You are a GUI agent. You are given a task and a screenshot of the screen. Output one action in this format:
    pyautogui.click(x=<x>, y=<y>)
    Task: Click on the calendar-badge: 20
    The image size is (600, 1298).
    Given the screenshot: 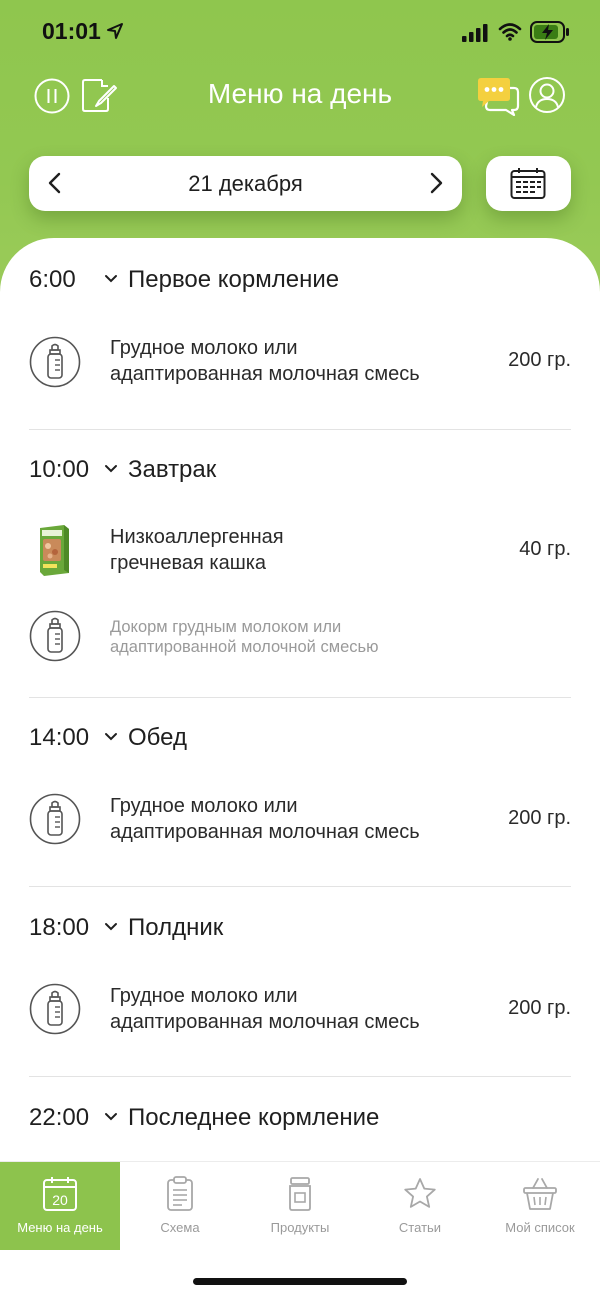 What is the action you would take?
    pyautogui.click(x=60, y=1200)
    